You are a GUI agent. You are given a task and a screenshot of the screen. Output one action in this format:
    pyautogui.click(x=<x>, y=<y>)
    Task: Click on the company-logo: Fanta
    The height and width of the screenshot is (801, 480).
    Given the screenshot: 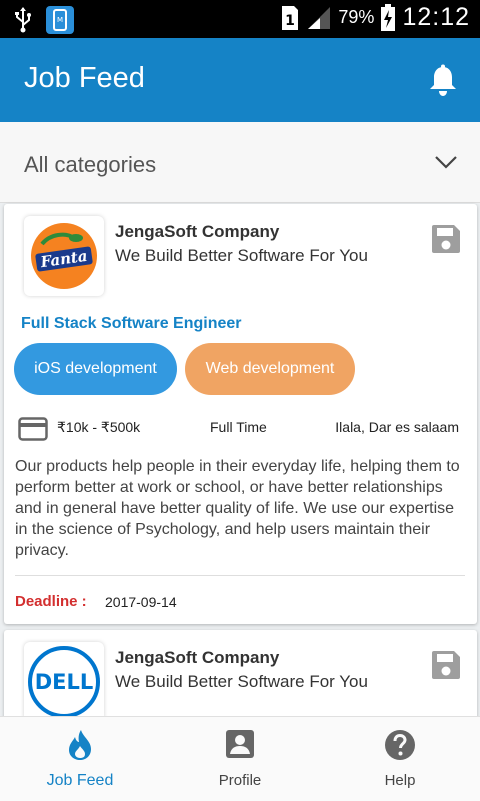 What is the action you would take?
    pyautogui.click(x=64, y=256)
    